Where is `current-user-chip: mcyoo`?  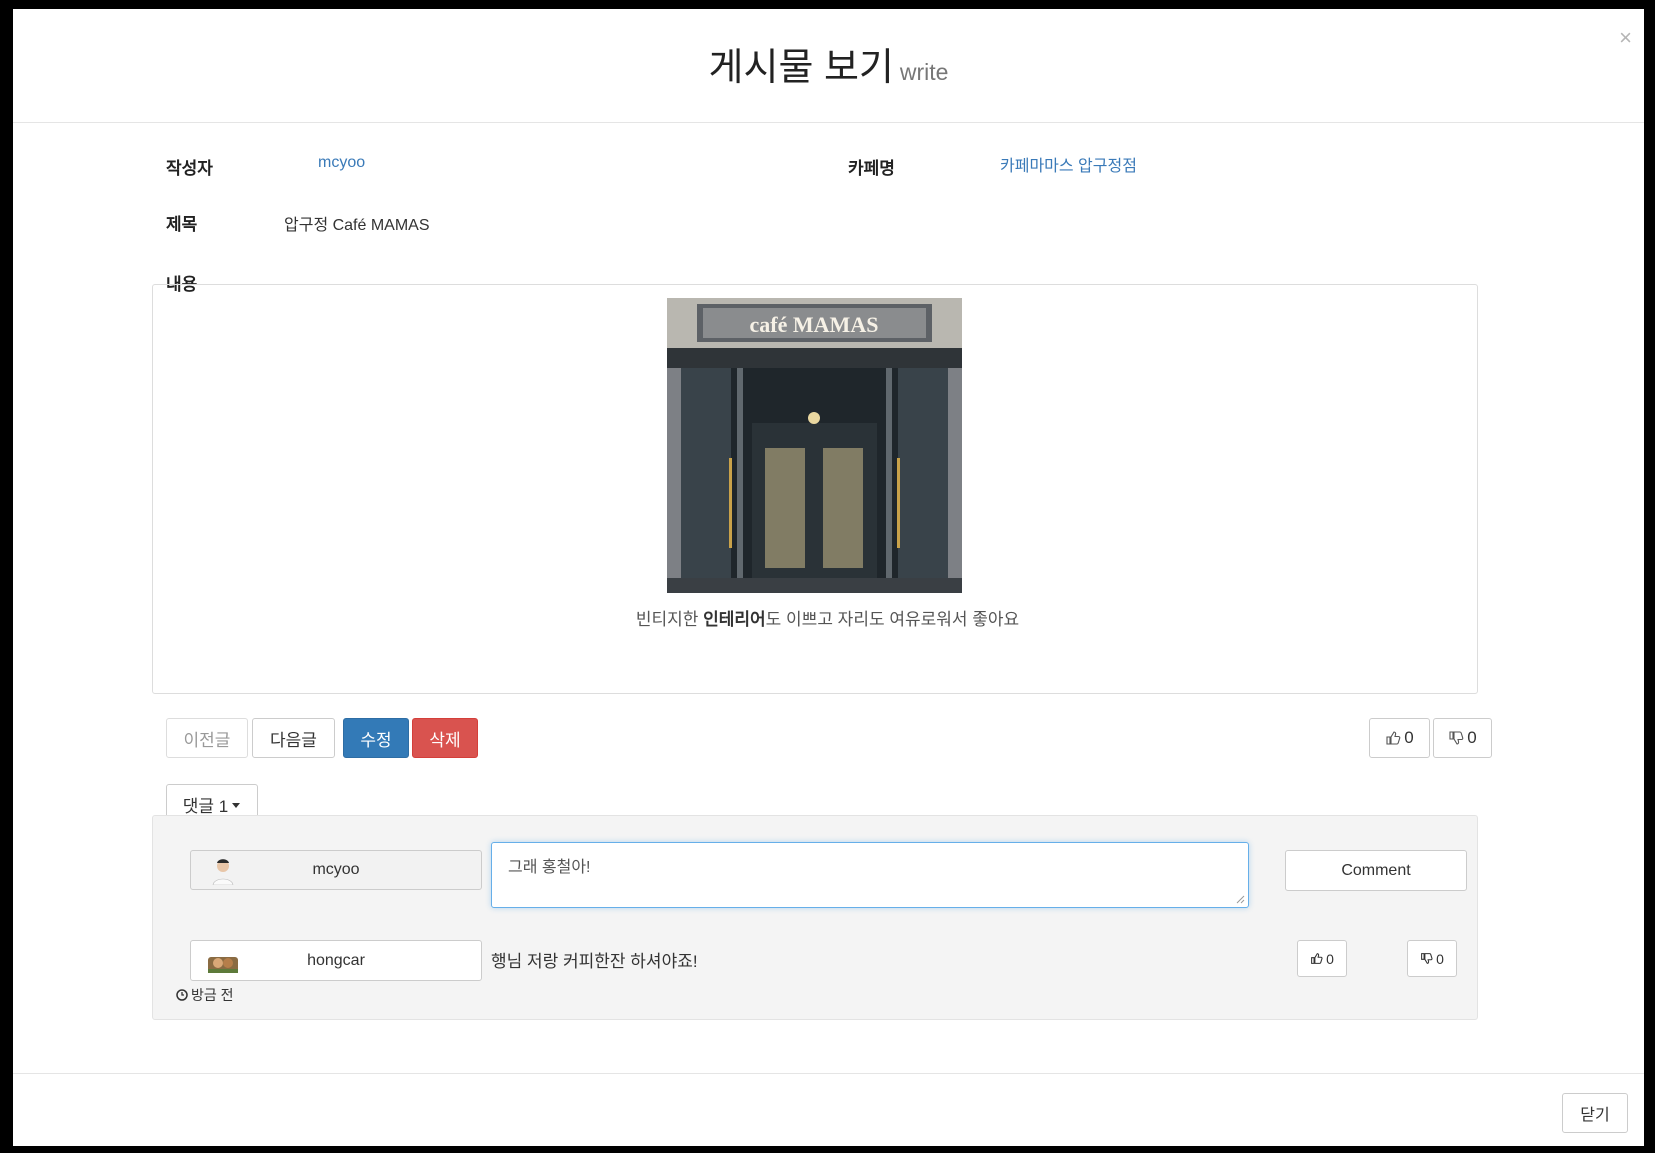 current-user-chip: mcyoo is located at coordinates (336, 870).